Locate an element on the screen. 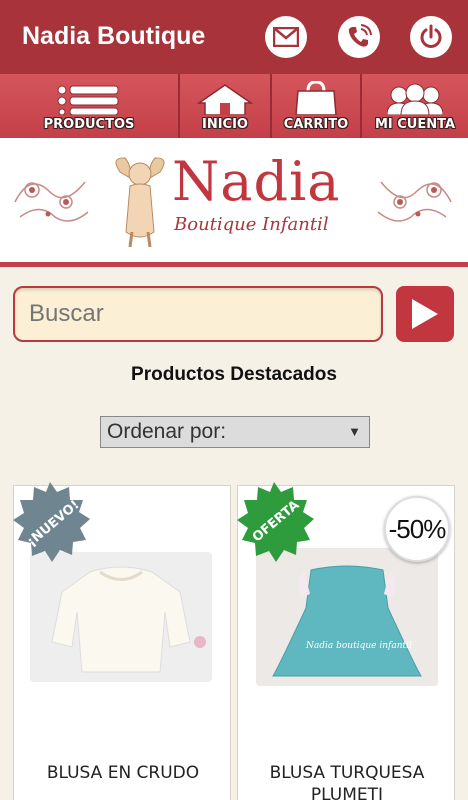  shopping-bag-icon is located at coordinates (316, 98).